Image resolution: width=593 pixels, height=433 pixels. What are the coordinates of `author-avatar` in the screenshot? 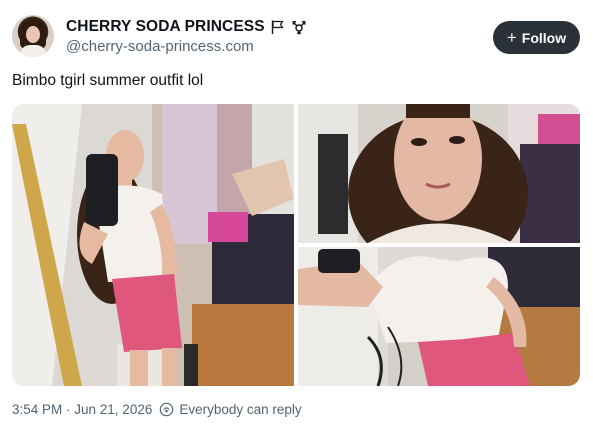 It's located at (33, 36).